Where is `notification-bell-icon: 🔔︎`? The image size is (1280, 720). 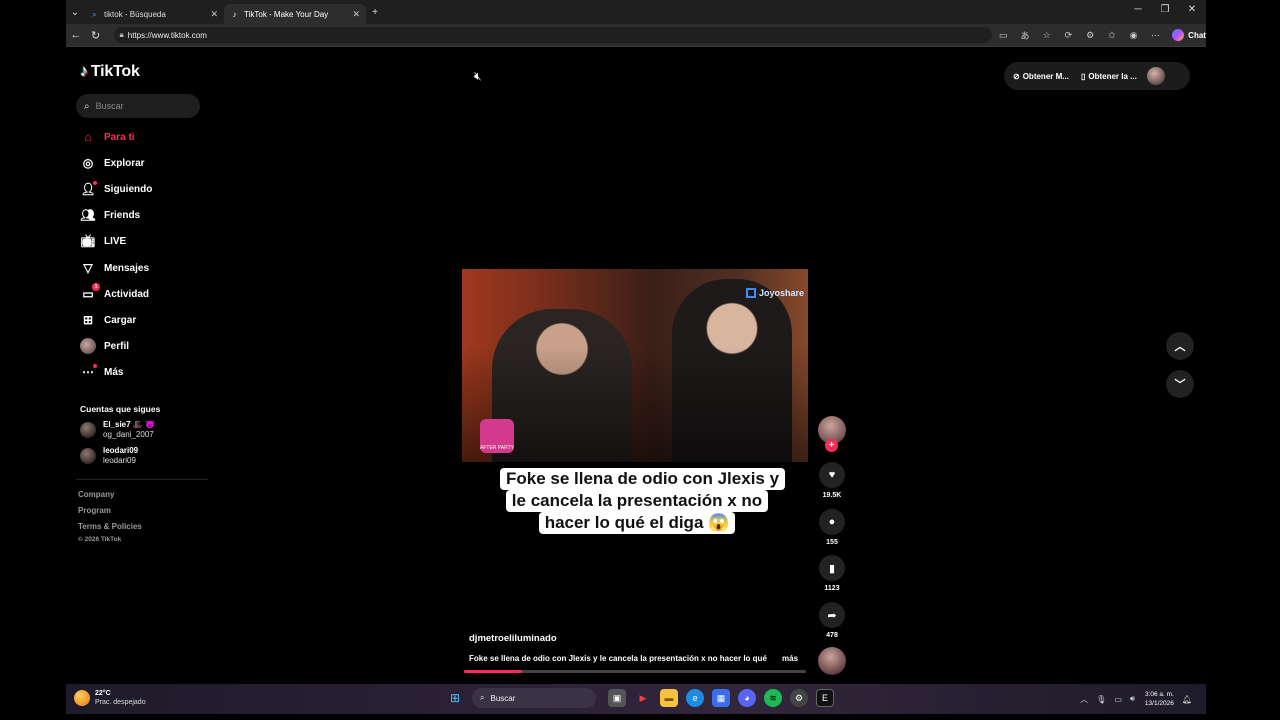
notification-bell-icon: 🔔︎ is located at coordinates (1187, 699).